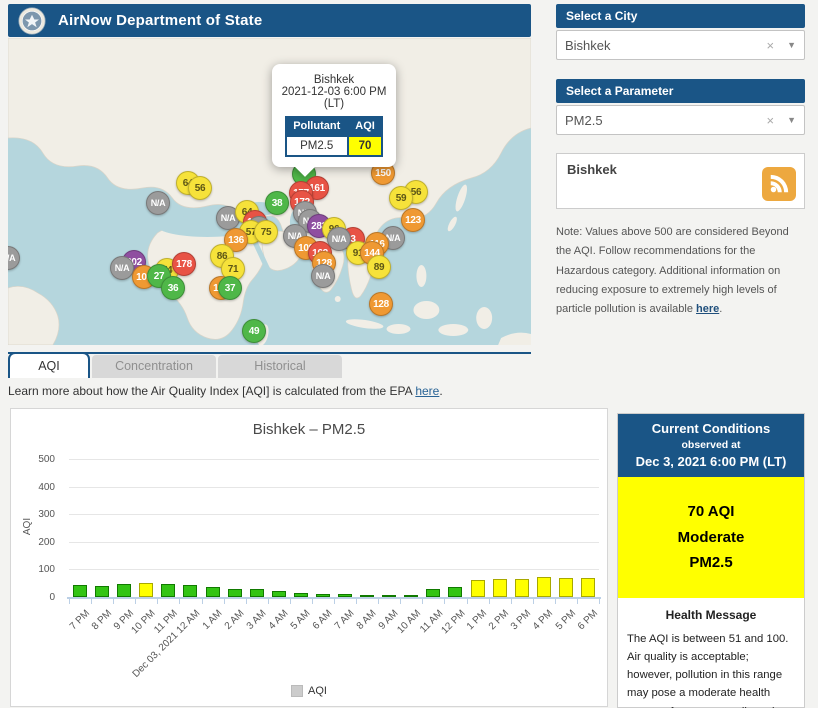  What do you see at coordinates (365, 126) in the screenshot?
I see `popup-col-aqi: AQI` at bounding box center [365, 126].